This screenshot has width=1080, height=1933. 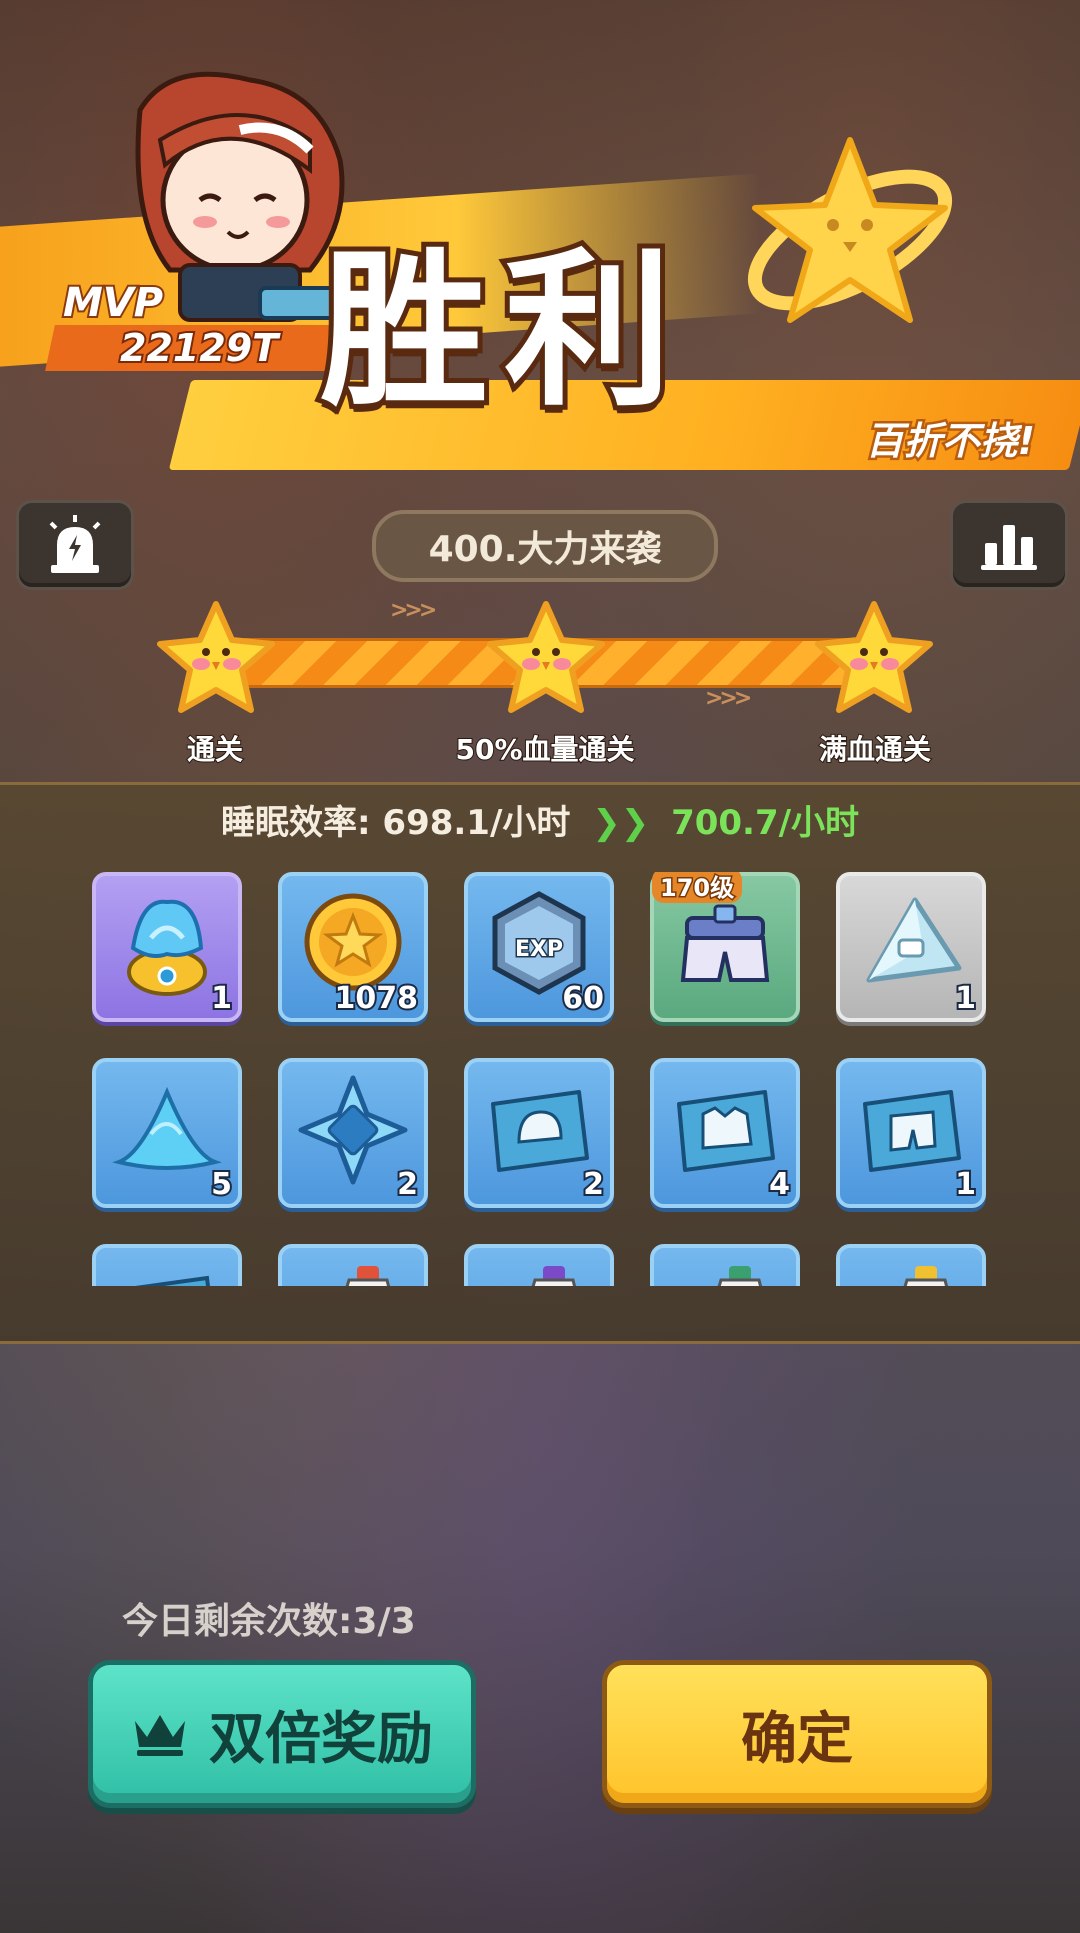 I want to click on alarm-lamp-icon, so click(x=75, y=544).